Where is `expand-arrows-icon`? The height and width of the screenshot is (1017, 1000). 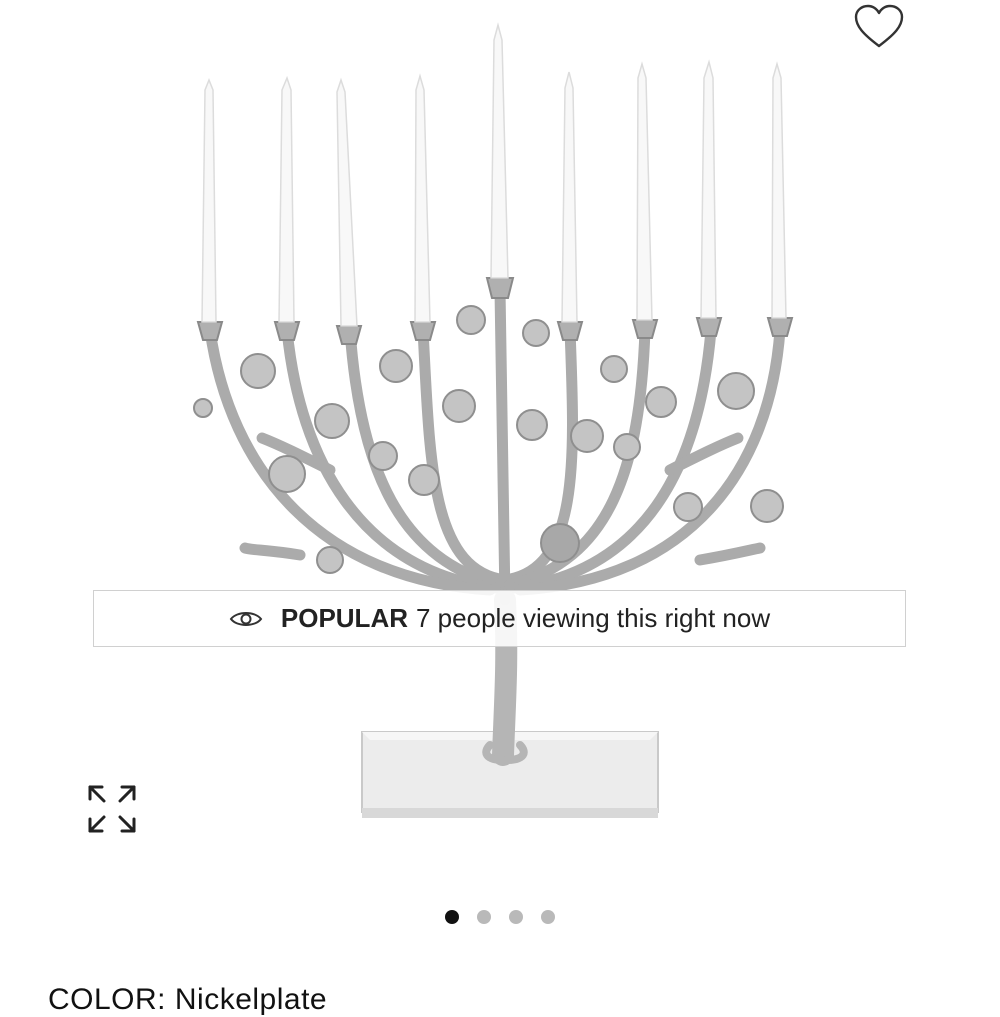
expand-arrows-icon is located at coordinates (112, 809).